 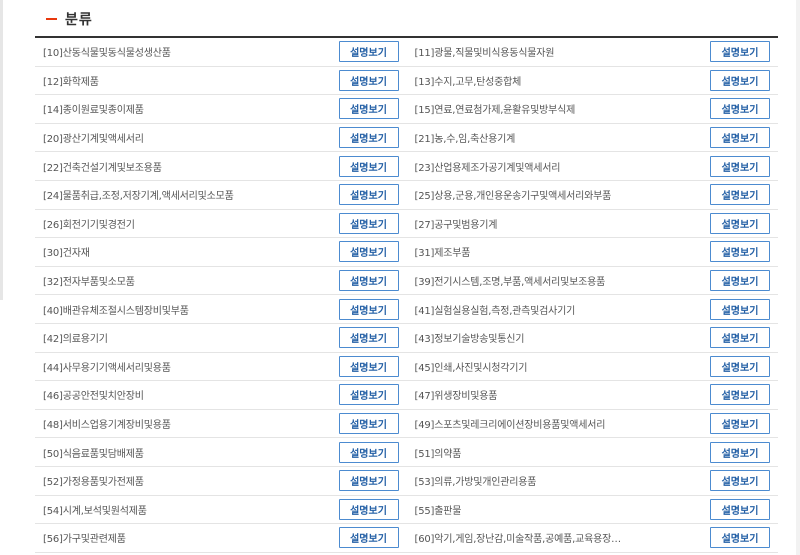 I want to click on category-cell-left: [26]회전기기및경전기 설명보기, so click(x=220, y=224).